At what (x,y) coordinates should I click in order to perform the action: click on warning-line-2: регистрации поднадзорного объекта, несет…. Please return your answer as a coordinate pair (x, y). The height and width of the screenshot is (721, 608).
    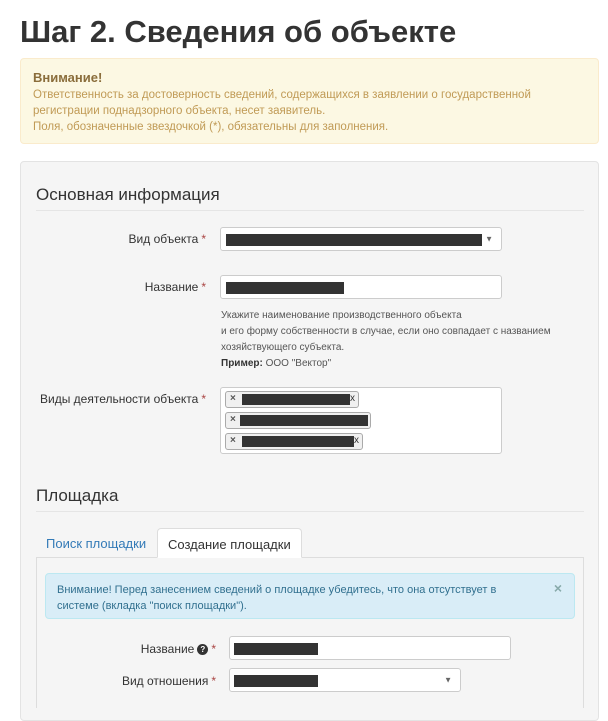
    Looking at the image, I should click on (179, 111).